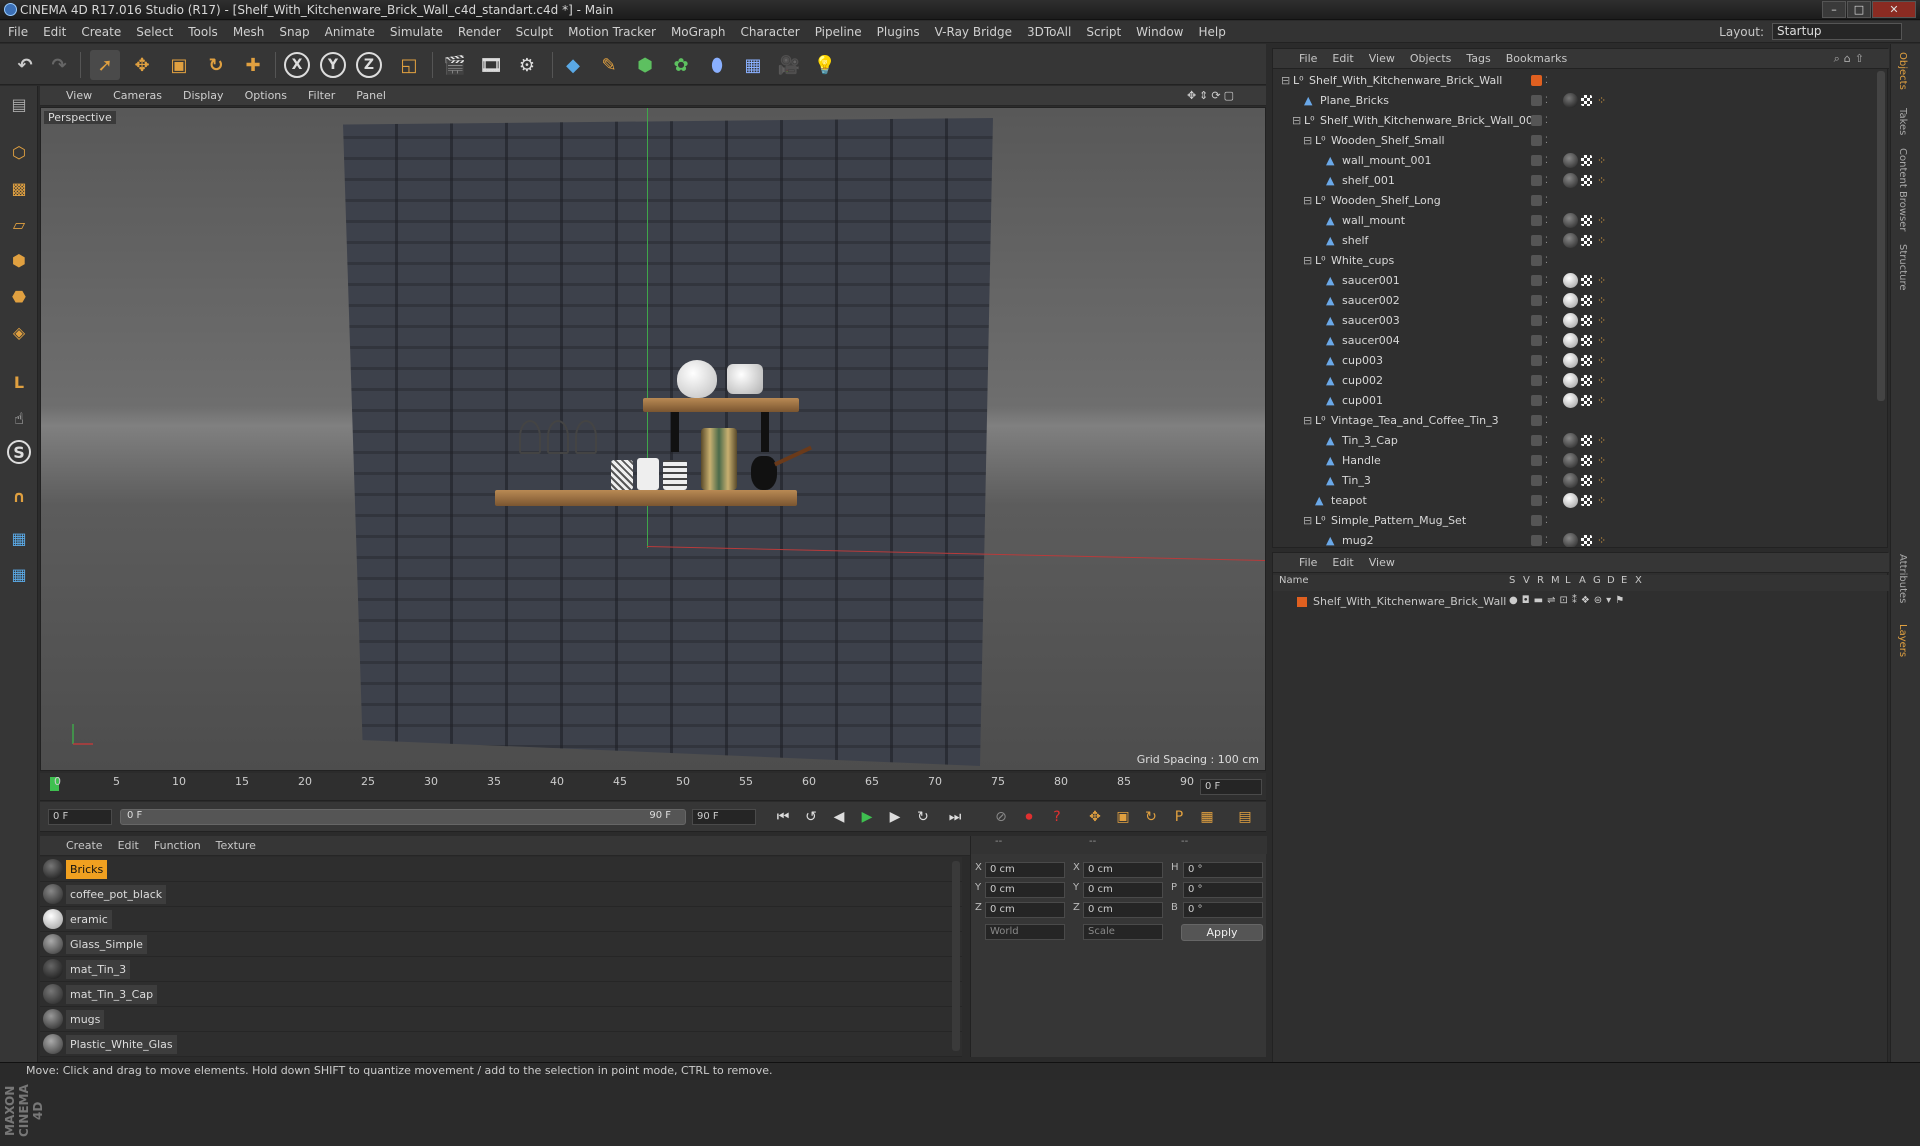  What do you see at coordinates (19, 260) in the screenshot?
I see `points-mode-icon: ⬢` at bounding box center [19, 260].